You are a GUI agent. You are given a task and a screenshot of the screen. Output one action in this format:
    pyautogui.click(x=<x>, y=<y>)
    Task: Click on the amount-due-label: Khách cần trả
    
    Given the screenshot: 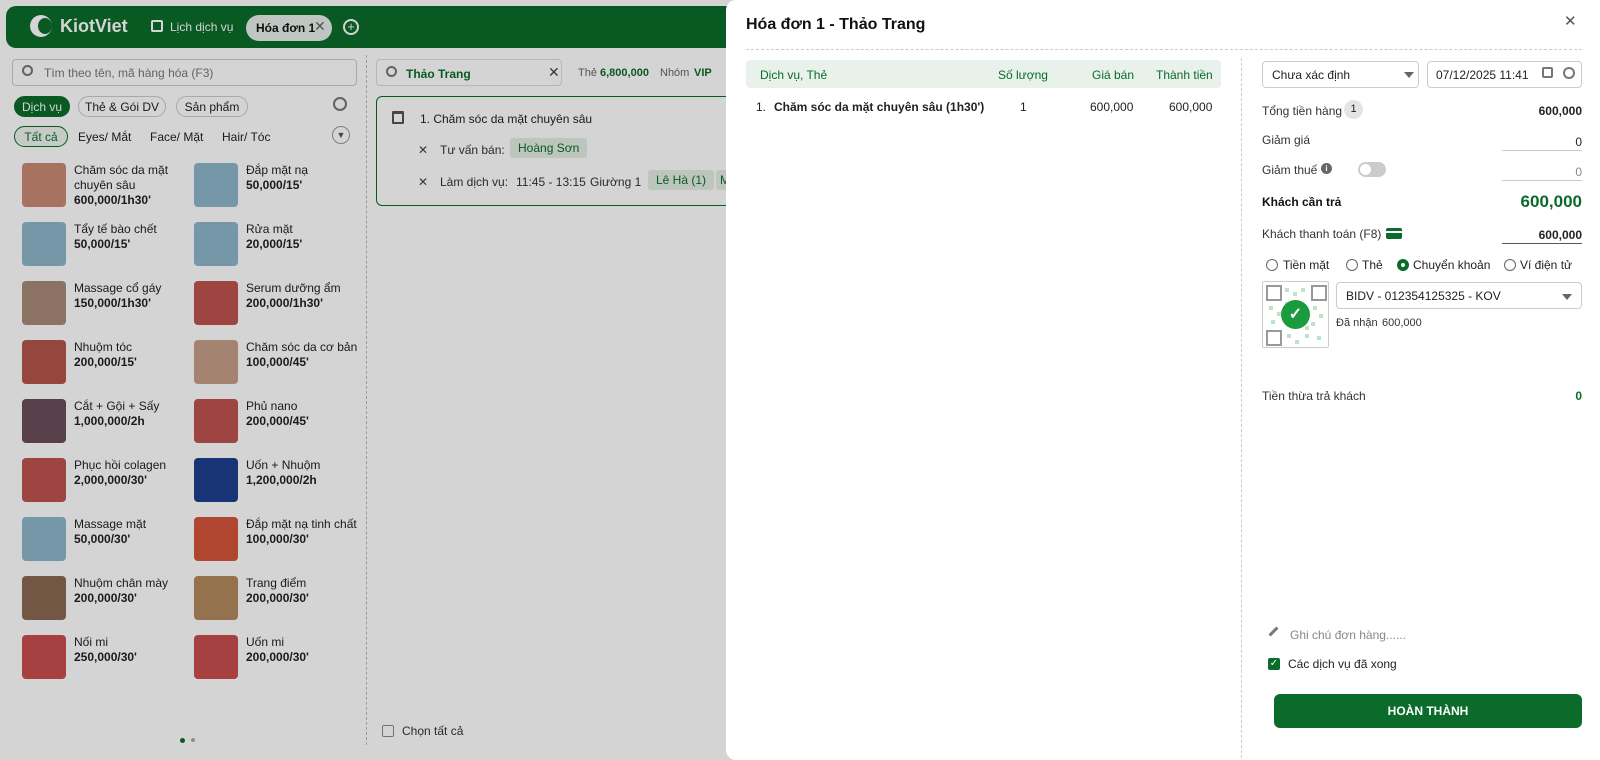 What is the action you would take?
    pyautogui.click(x=1302, y=202)
    